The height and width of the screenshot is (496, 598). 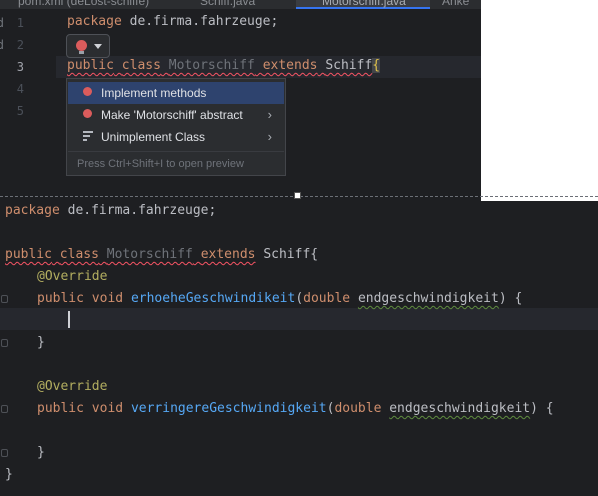 What do you see at coordinates (314, 254) in the screenshot?
I see `open-brace: {` at bounding box center [314, 254].